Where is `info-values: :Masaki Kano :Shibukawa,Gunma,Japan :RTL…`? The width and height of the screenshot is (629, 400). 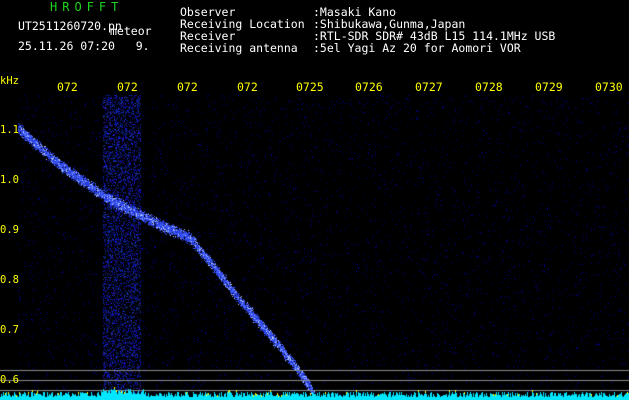 info-values: :Masaki Kano :Shibukawa,Gunma,Japan :RTL… is located at coordinates (434, 30).